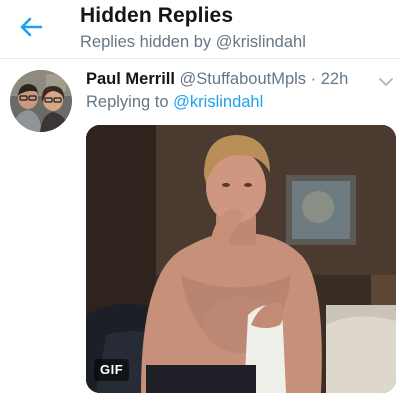 Image resolution: width=400 pixels, height=400 pixels. What do you see at coordinates (157, 15) in the screenshot?
I see `page-title: Hidden Replies` at bounding box center [157, 15].